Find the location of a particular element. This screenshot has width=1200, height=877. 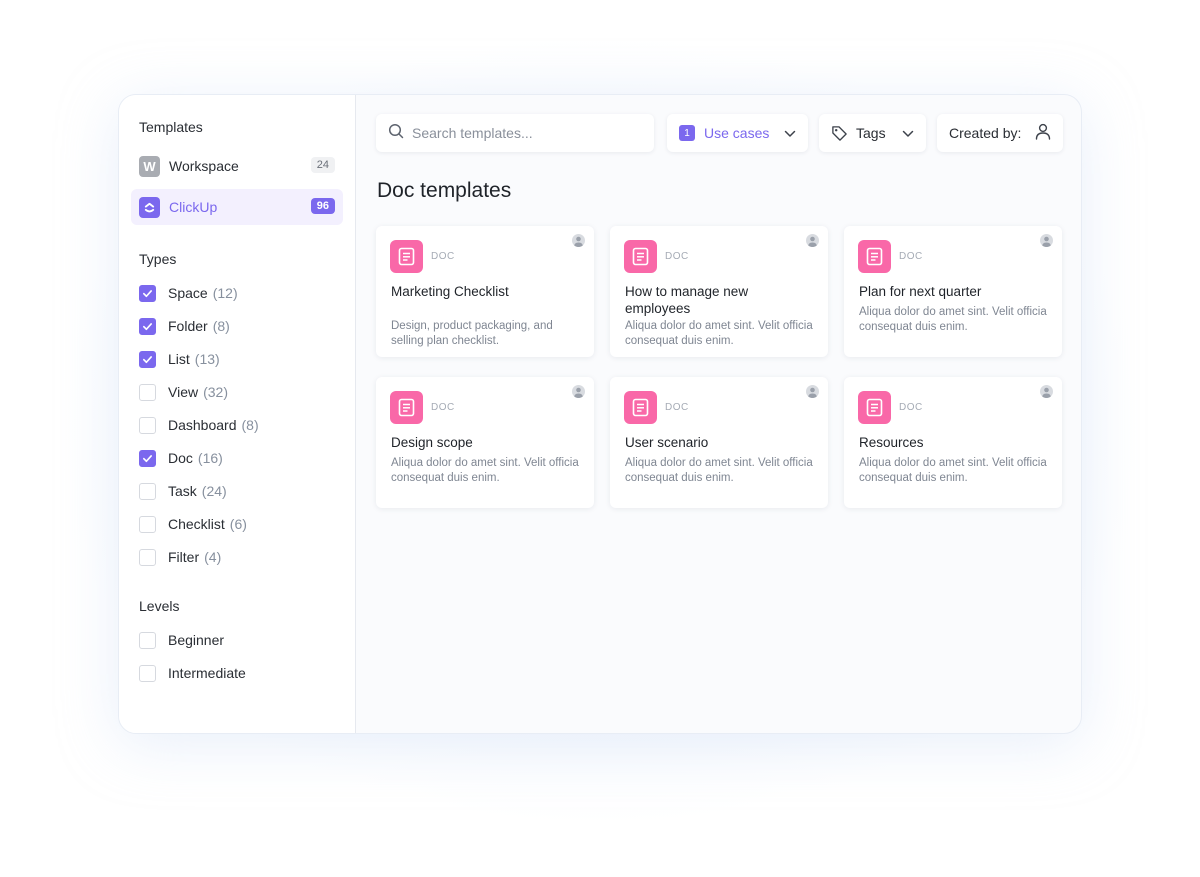

type-filter-label: List is located at coordinates (179, 359).